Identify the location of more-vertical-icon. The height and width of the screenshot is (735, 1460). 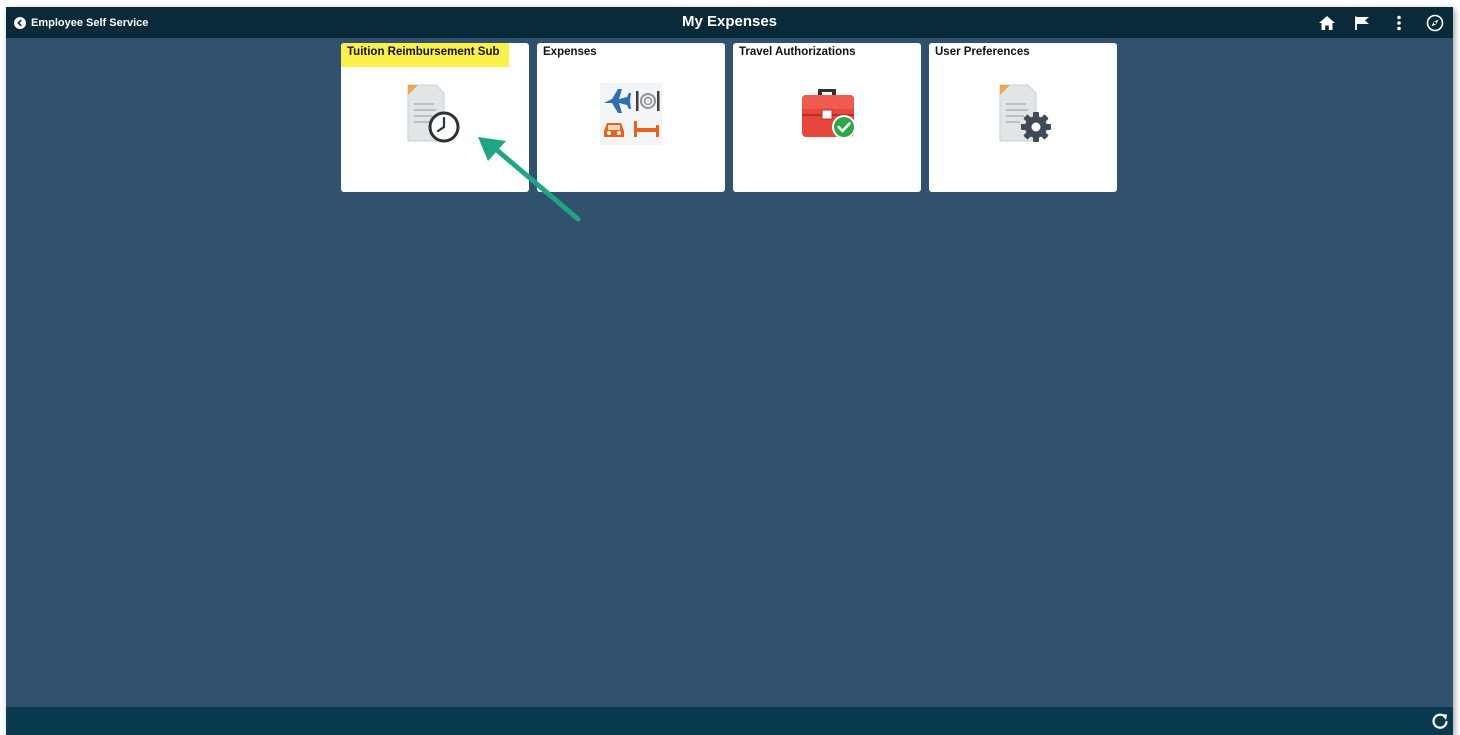
(1399, 22).